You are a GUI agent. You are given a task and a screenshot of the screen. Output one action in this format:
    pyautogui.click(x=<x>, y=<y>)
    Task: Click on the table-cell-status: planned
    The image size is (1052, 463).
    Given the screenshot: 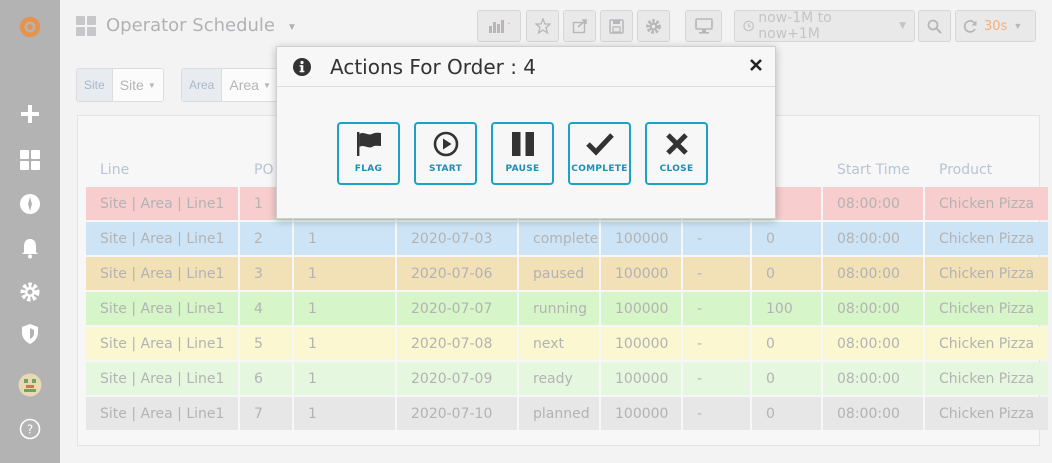 What is the action you would take?
    pyautogui.click(x=559, y=413)
    